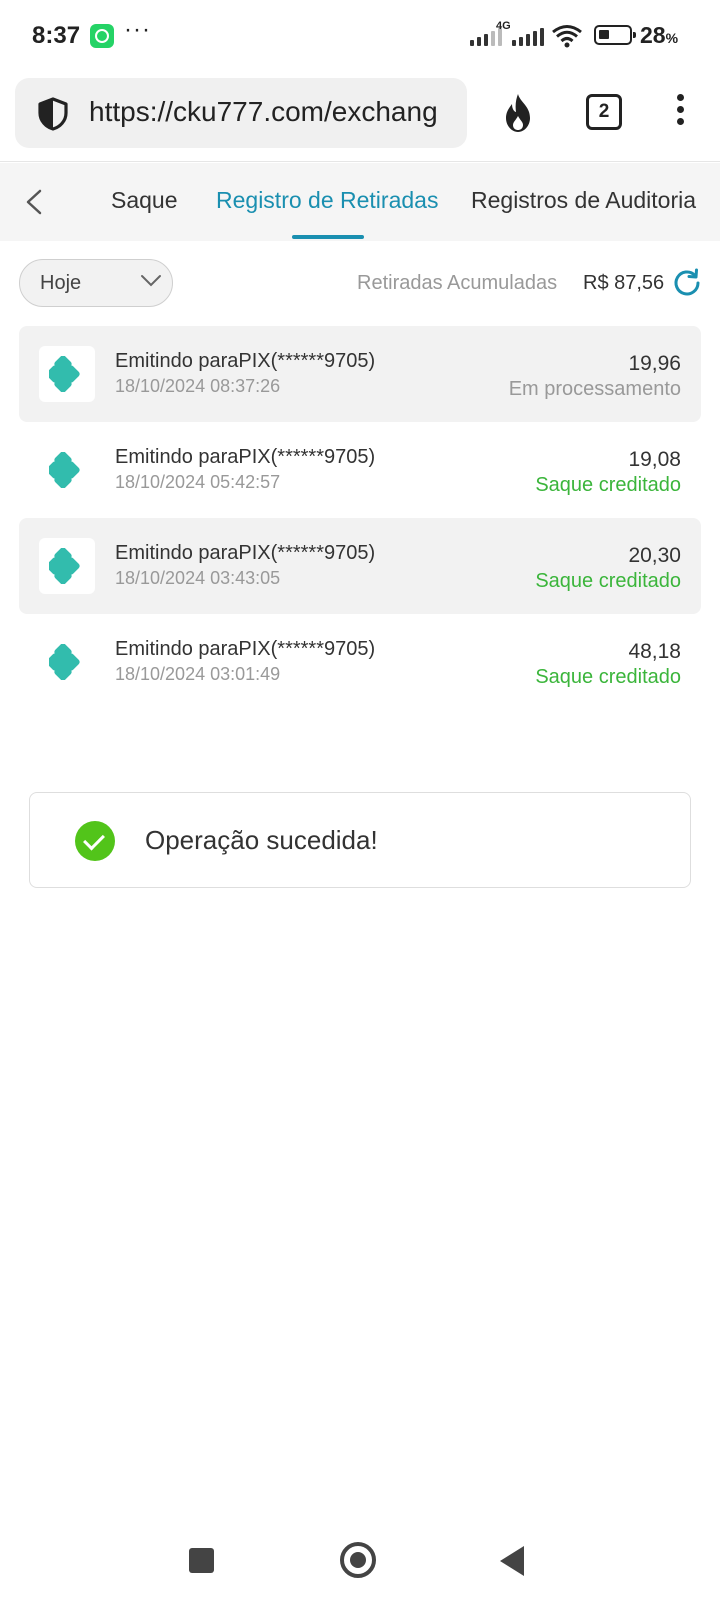 The image size is (720, 1600). What do you see at coordinates (327, 200) in the screenshot?
I see `tab-registro-de-retiradas: Registro de Retiradas` at bounding box center [327, 200].